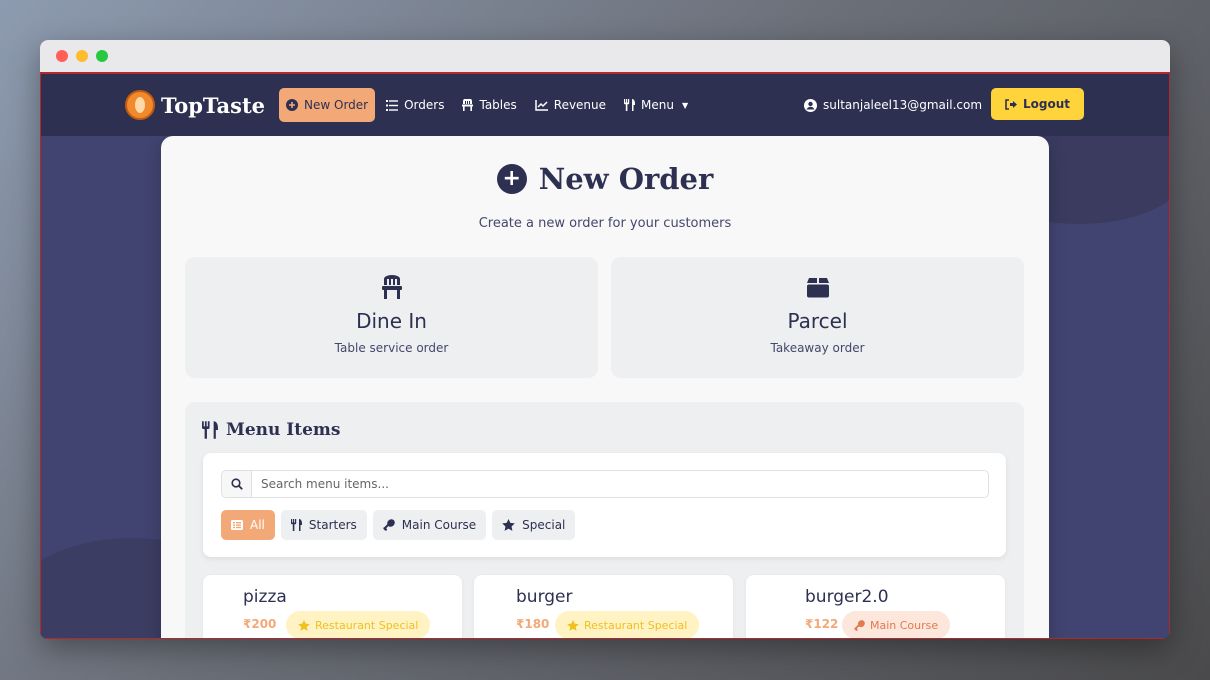 The height and width of the screenshot is (680, 1210). I want to click on filter-label: Starters, so click(332, 525).